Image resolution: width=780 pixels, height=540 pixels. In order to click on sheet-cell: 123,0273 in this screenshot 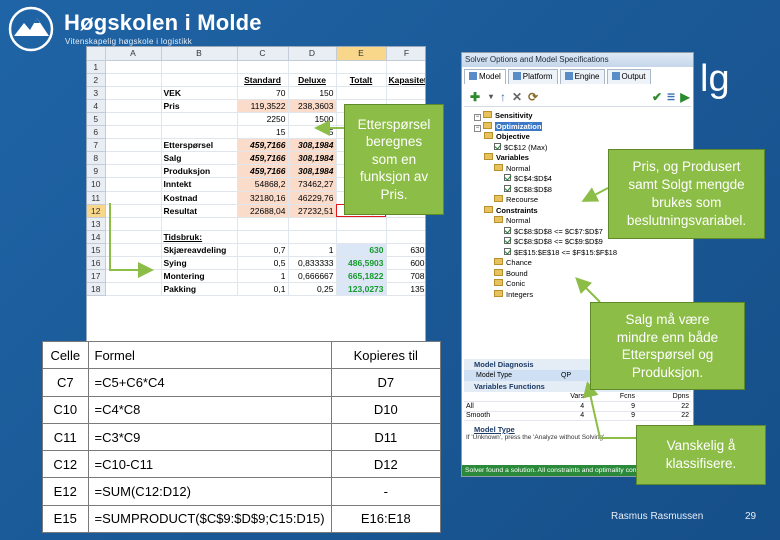, I will do `click(361, 289)`.